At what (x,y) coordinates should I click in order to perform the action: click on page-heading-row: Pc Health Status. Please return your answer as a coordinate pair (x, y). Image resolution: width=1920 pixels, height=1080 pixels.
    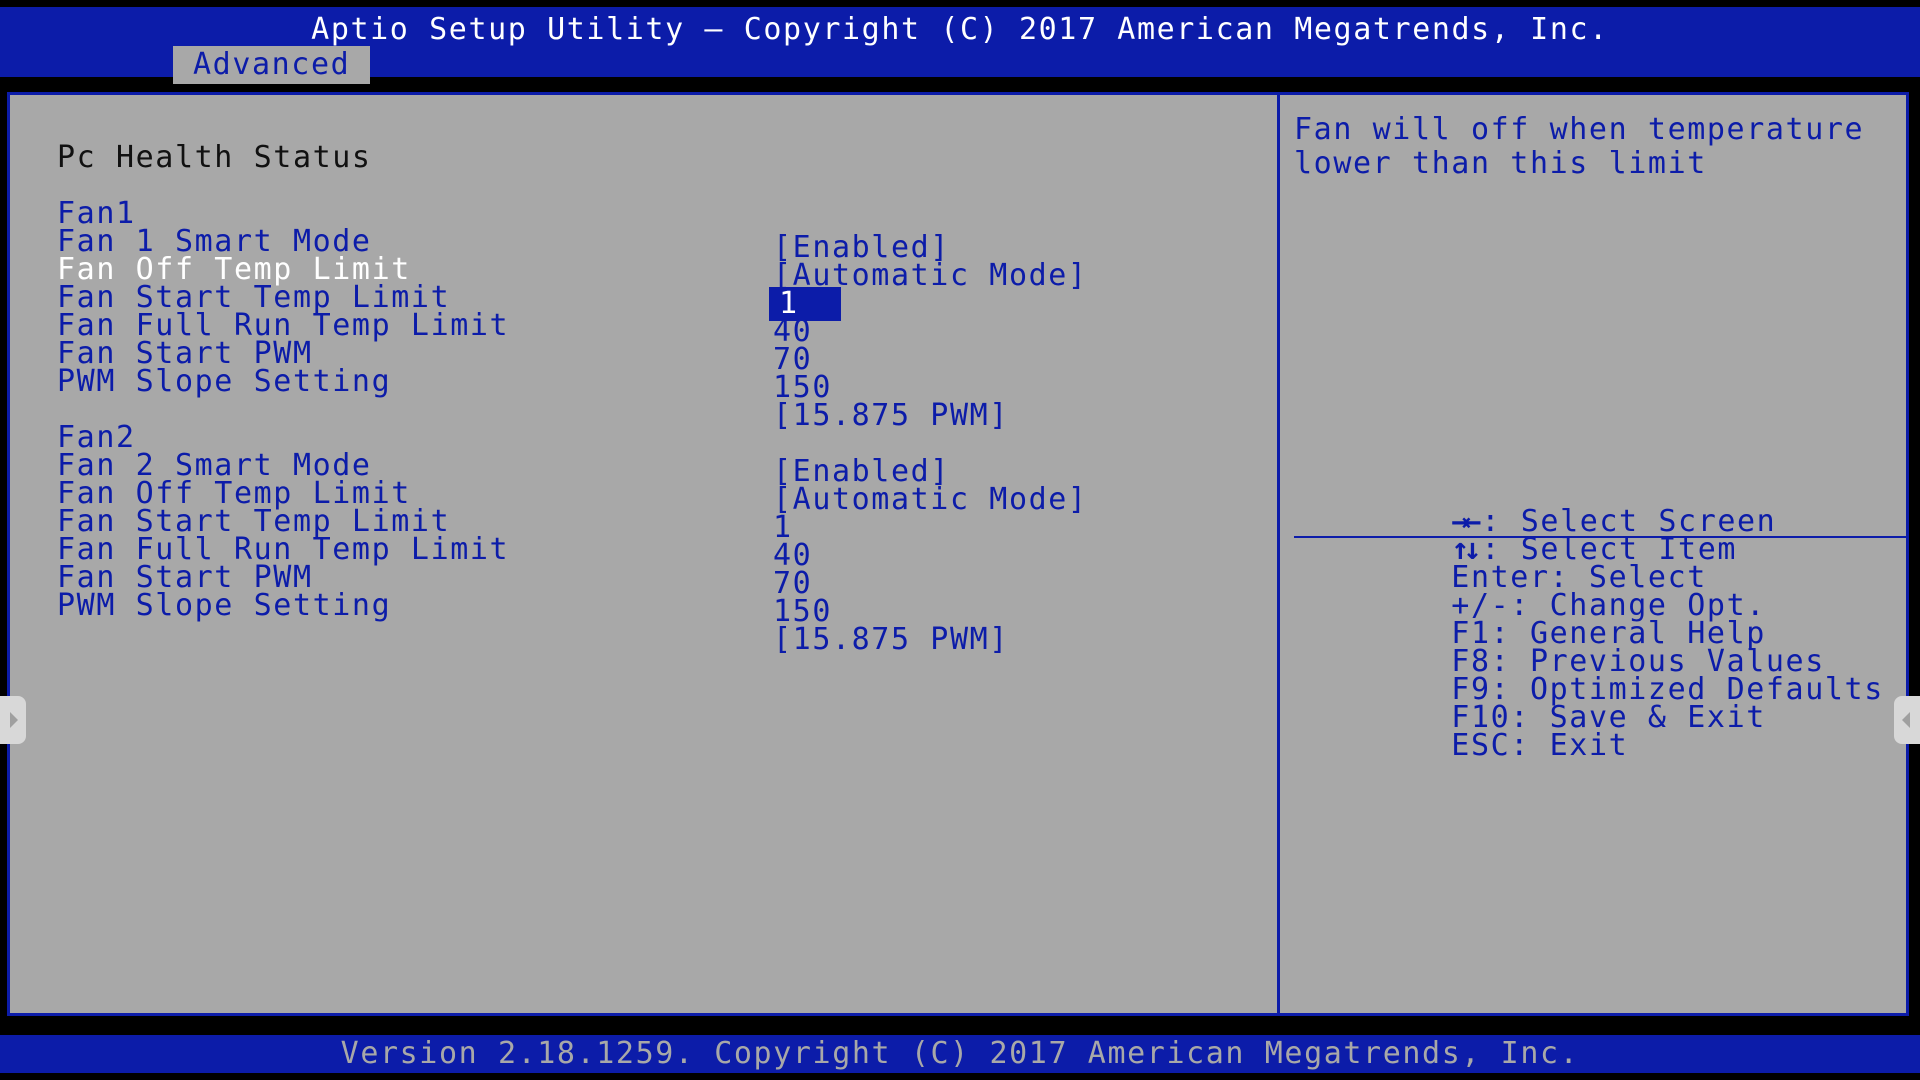
    Looking at the image, I should click on (640, 141).